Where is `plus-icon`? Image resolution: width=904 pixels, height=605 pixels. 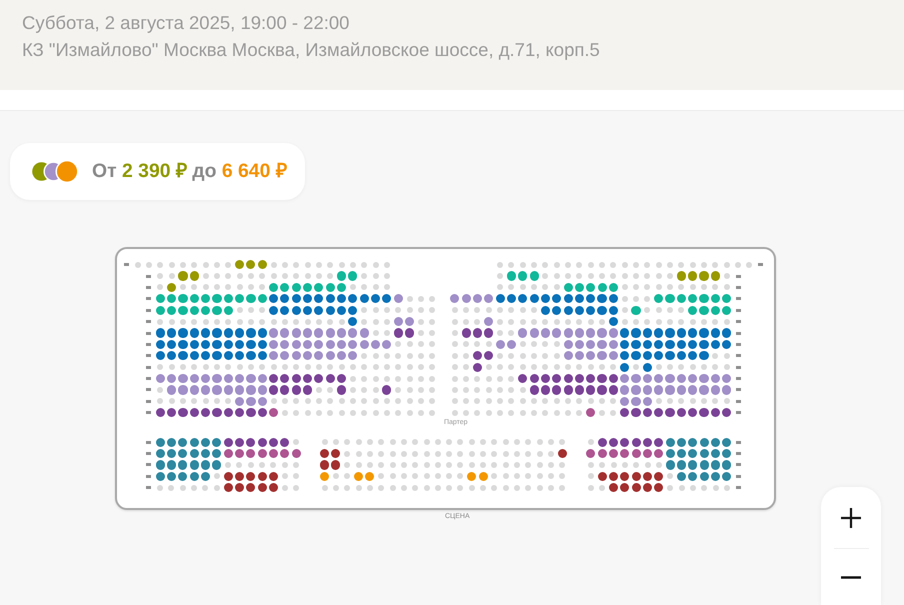 plus-icon is located at coordinates (851, 518).